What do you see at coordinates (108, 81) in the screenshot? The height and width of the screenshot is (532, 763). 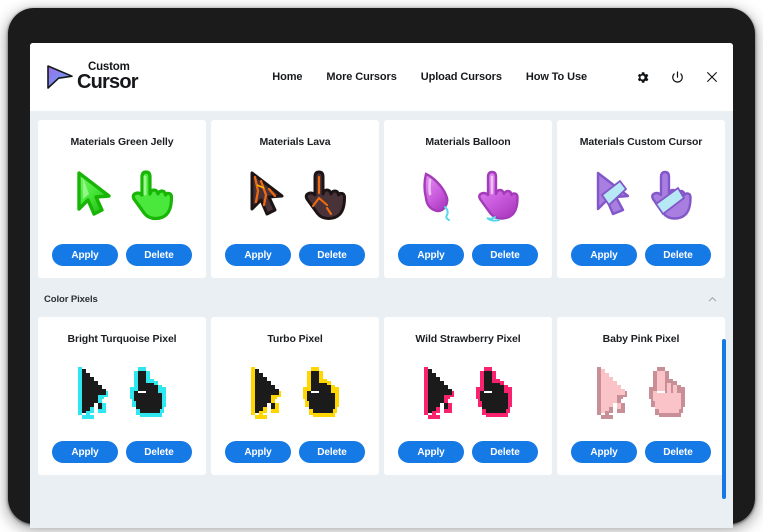 I see `brand-wordmark-bottom: Cursor` at bounding box center [108, 81].